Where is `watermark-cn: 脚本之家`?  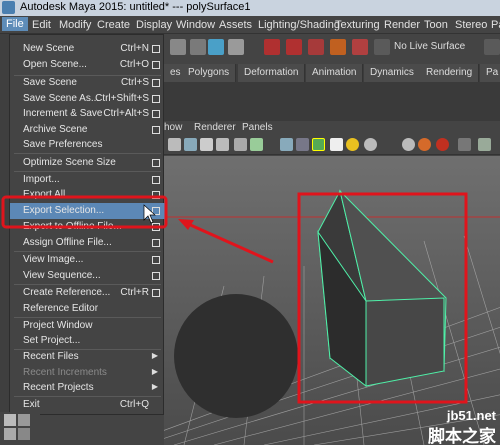
watermark-cn: 脚本之家 is located at coordinates (462, 436).